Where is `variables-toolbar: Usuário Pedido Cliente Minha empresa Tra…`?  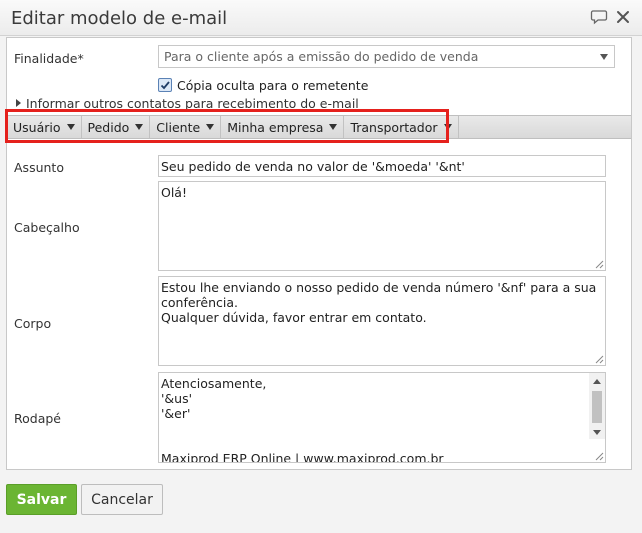
variables-toolbar: Usuário Pedido Cliente Minha empresa Tra… is located at coordinates (319, 127).